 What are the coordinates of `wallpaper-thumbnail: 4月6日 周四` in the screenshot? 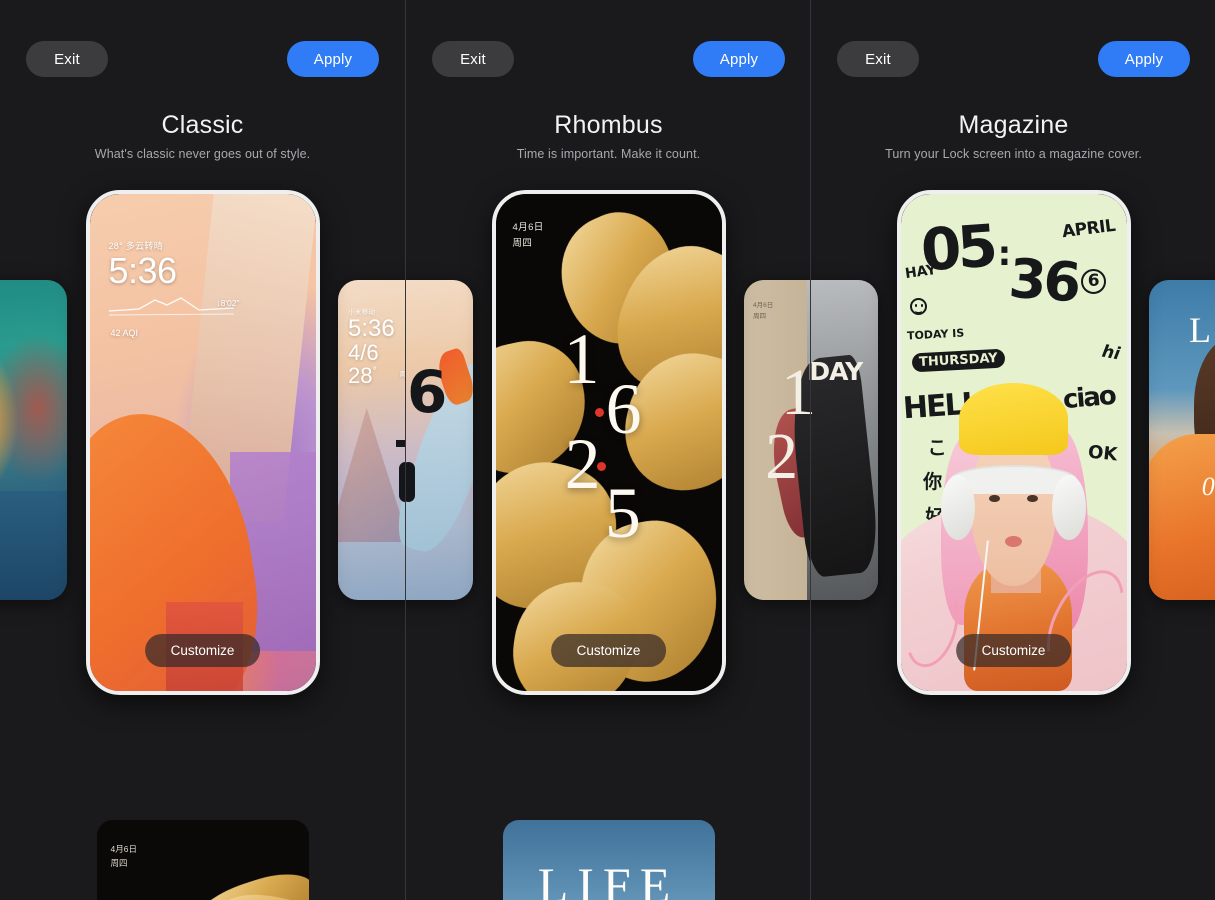 It's located at (202, 860).